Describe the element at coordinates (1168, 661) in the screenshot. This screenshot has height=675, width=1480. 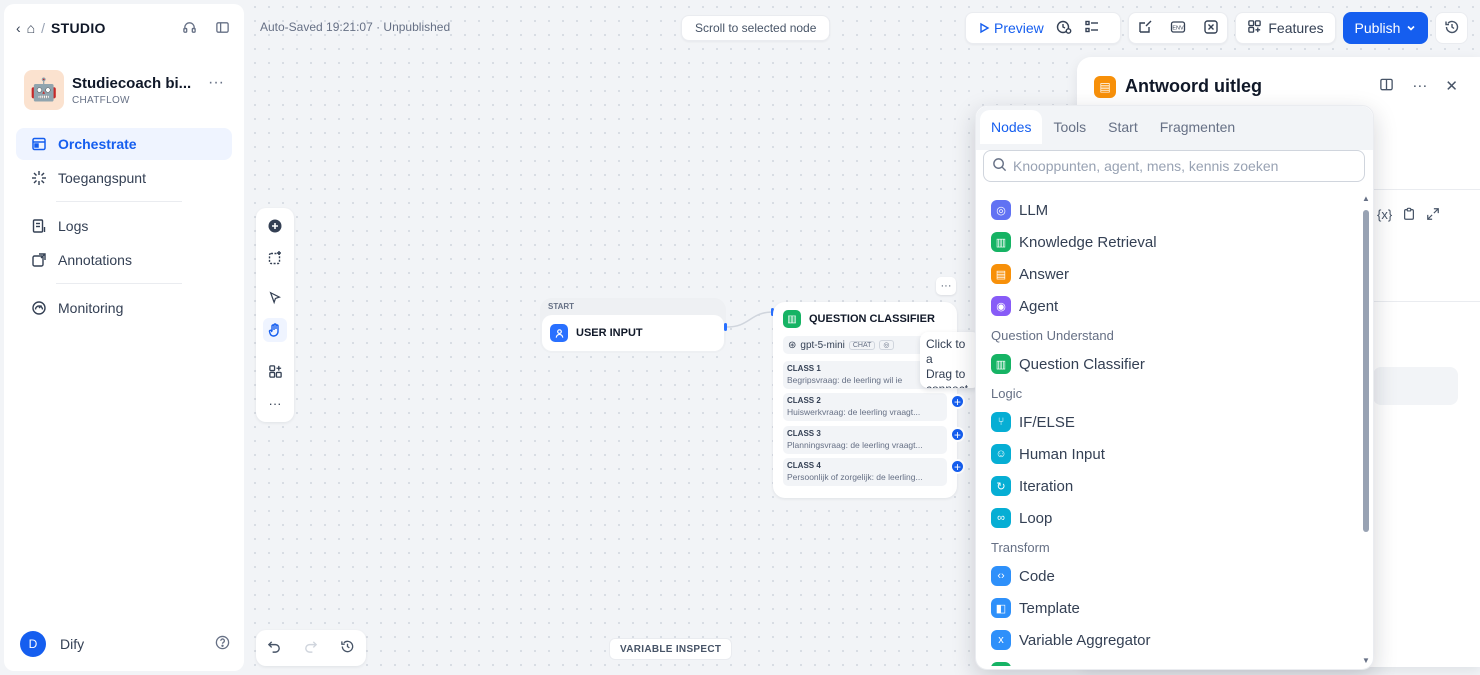
I see `block-item-doc-extractor: ▤ Doc Extractor` at that location.